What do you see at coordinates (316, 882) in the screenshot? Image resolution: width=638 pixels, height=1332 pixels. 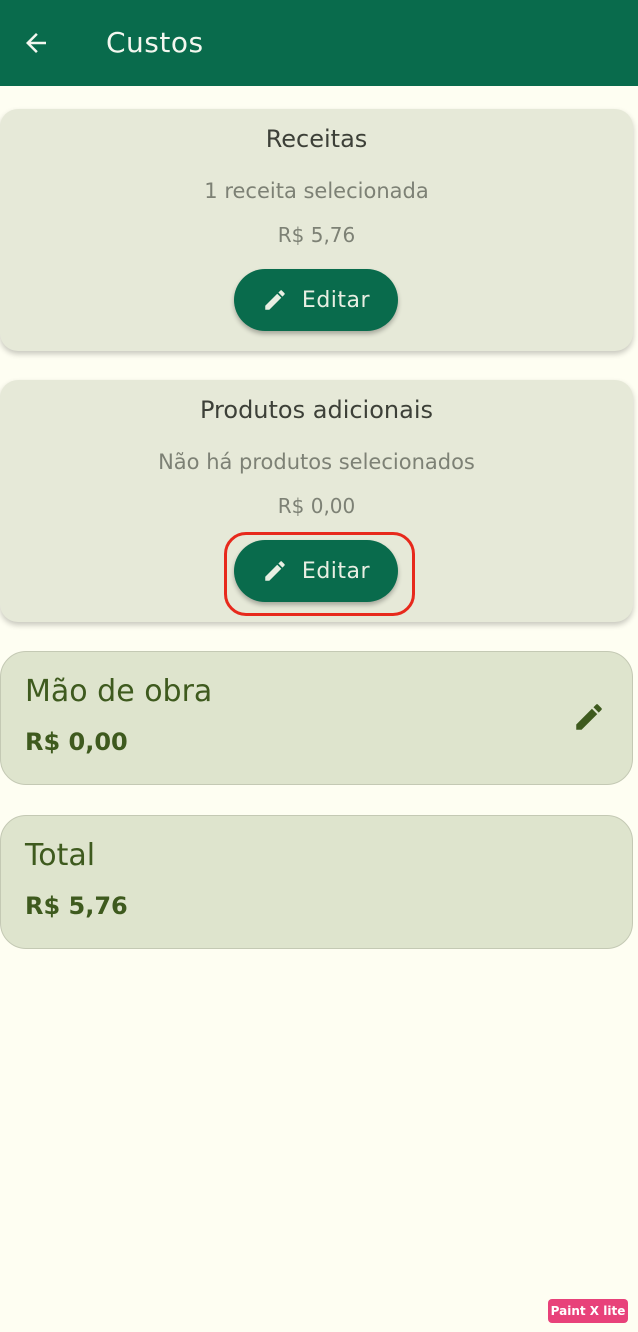 I see `total-card: Total R$ 5,76` at bounding box center [316, 882].